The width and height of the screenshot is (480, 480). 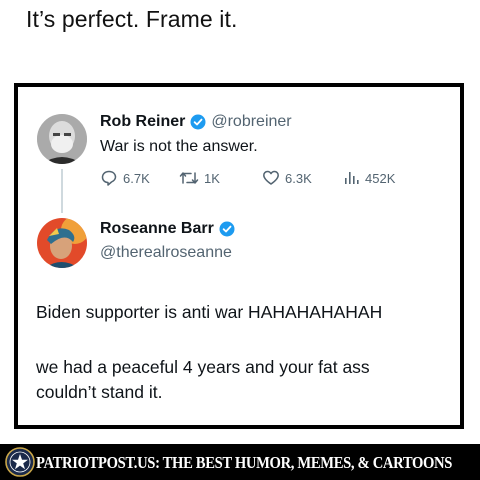 I want to click on tweet1-actions: 6.7K 1K 6.3K 452K, so click(x=247, y=178).